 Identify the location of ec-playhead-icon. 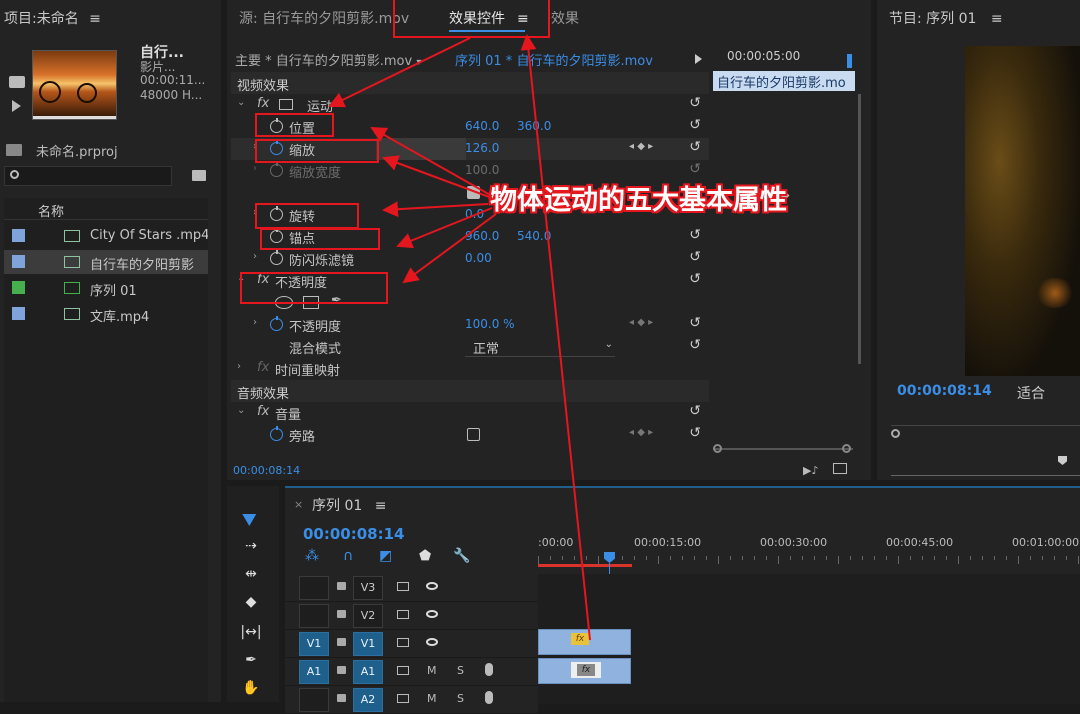
(849, 61).